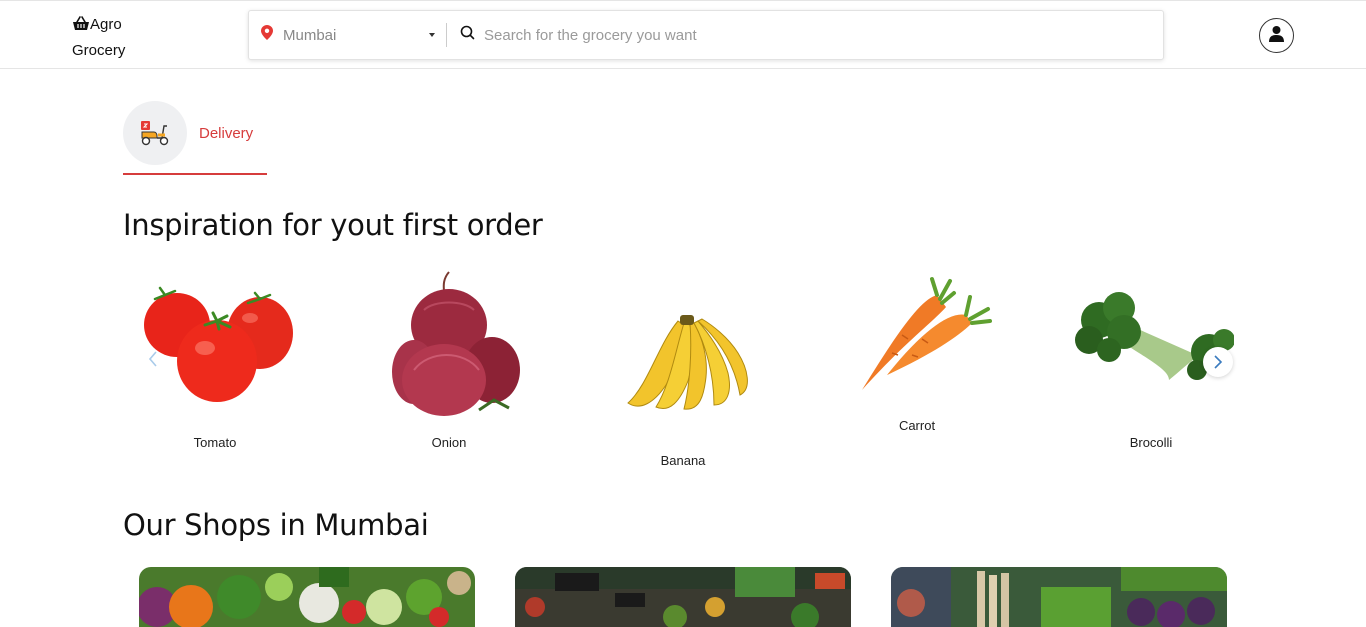 Image resolution: width=1366 pixels, height=627 pixels. Describe the element at coordinates (195, 137) in the screenshot. I see `tab-delivery: Delivery` at that location.